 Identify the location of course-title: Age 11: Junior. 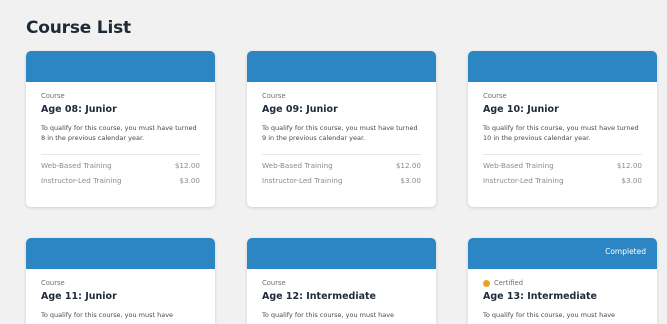
(120, 296).